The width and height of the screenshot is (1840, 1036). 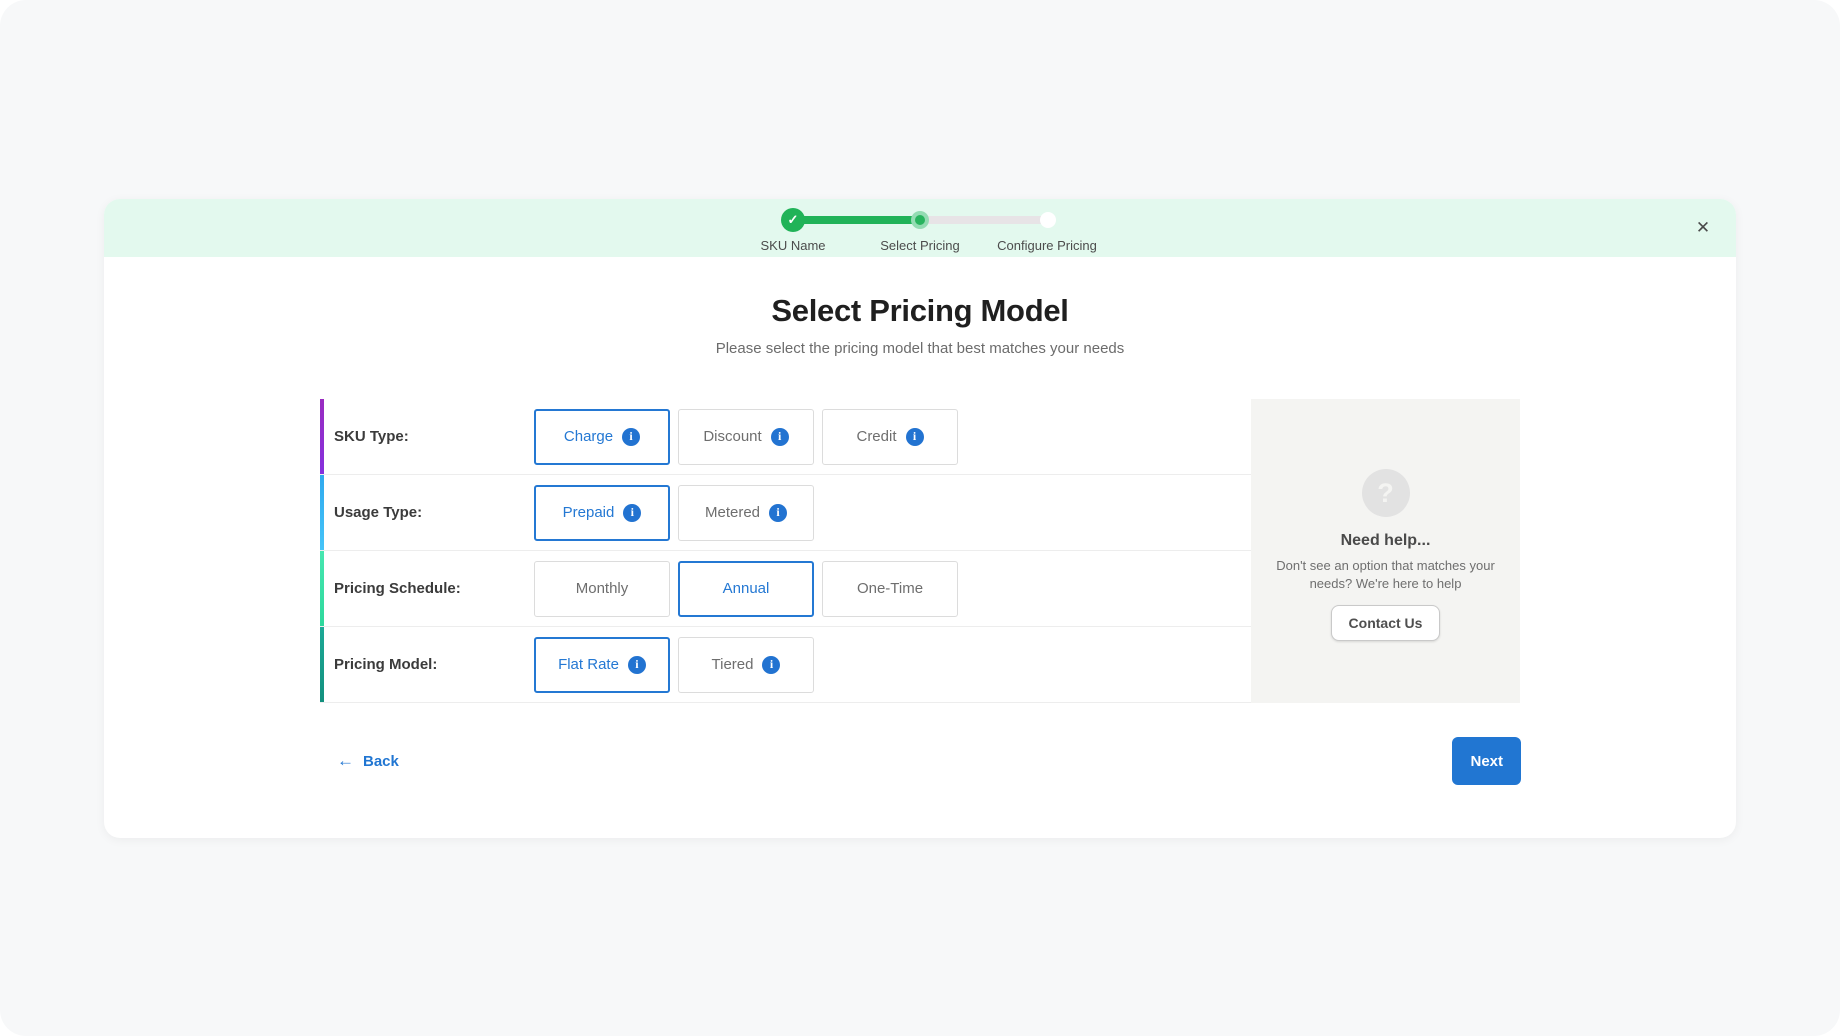 What do you see at coordinates (876, 436) in the screenshot?
I see `option-credit-label: Credit` at bounding box center [876, 436].